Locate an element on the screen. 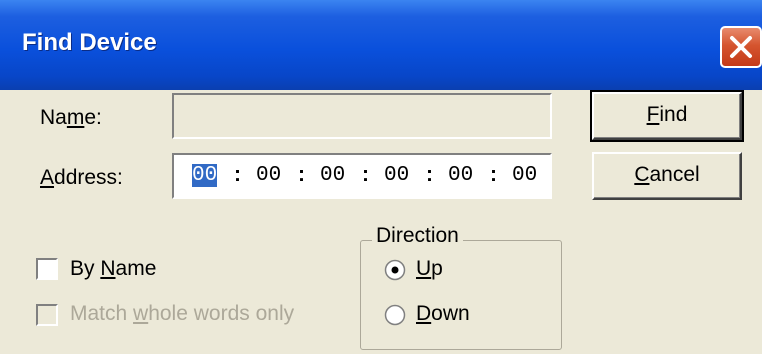 This screenshot has height=354, width=762. find-button: Find is located at coordinates (667, 116).